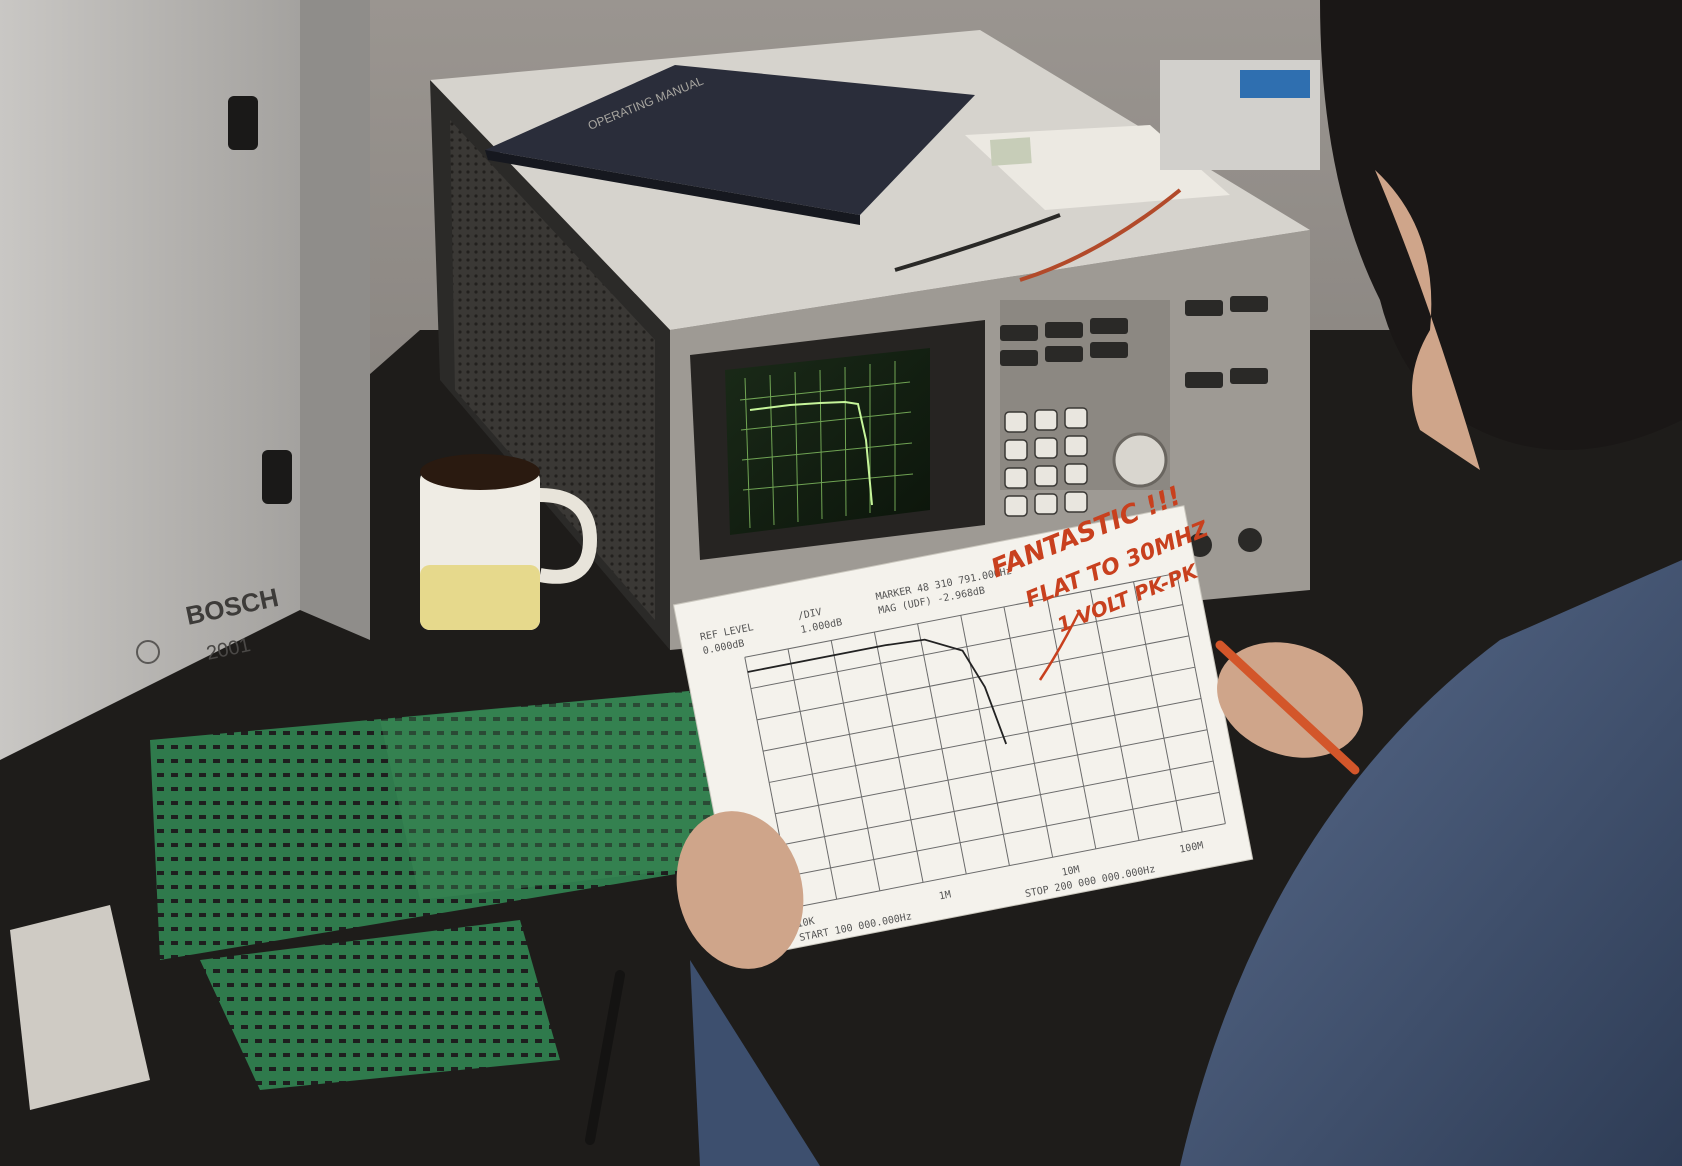 Image resolution: width=1682 pixels, height=1166 pixels. What do you see at coordinates (243, 123) in the screenshot?
I see `cabinet-latch-upper` at bounding box center [243, 123].